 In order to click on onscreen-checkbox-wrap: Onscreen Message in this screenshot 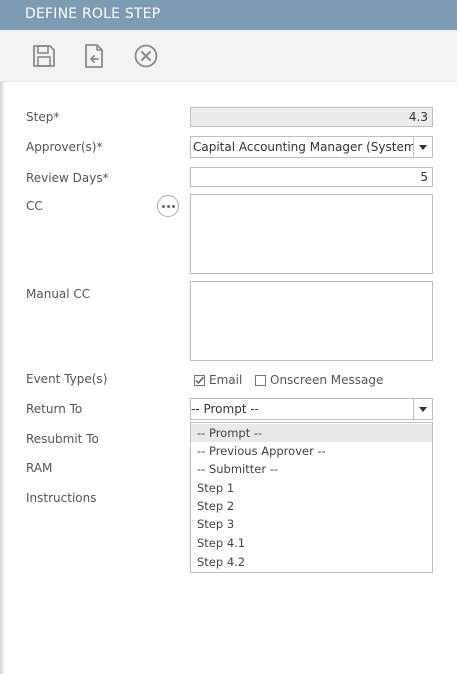, I will do `click(319, 380)`.